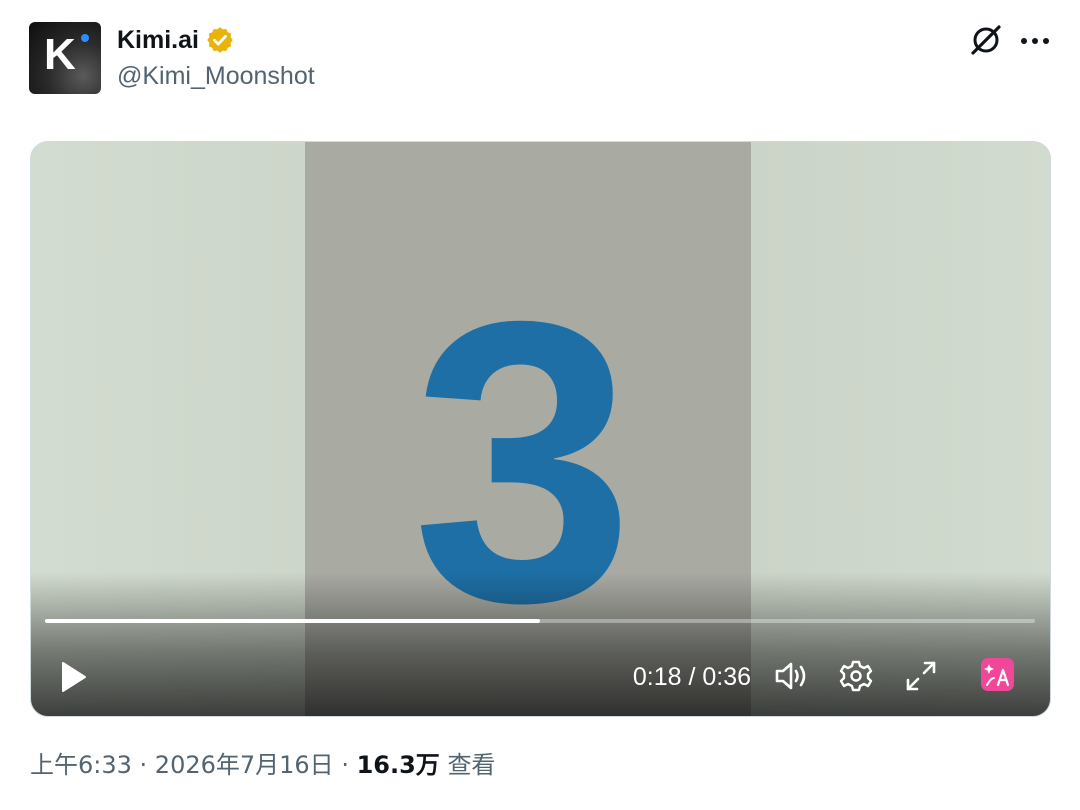  What do you see at coordinates (398, 765) in the screenshot?
I see `views-count: 16.3万` at bounding box center [398, 765].